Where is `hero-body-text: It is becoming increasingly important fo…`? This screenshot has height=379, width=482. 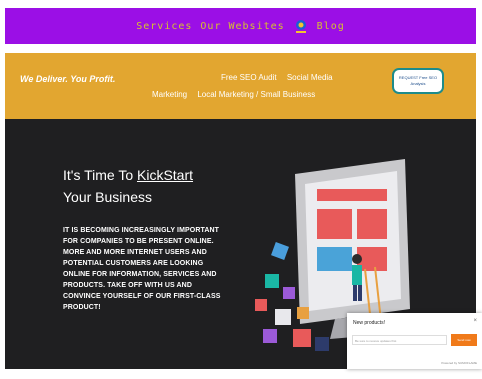 hero-body-text: It is becoming increasingly important fo… is located at coordinates (142, 269).